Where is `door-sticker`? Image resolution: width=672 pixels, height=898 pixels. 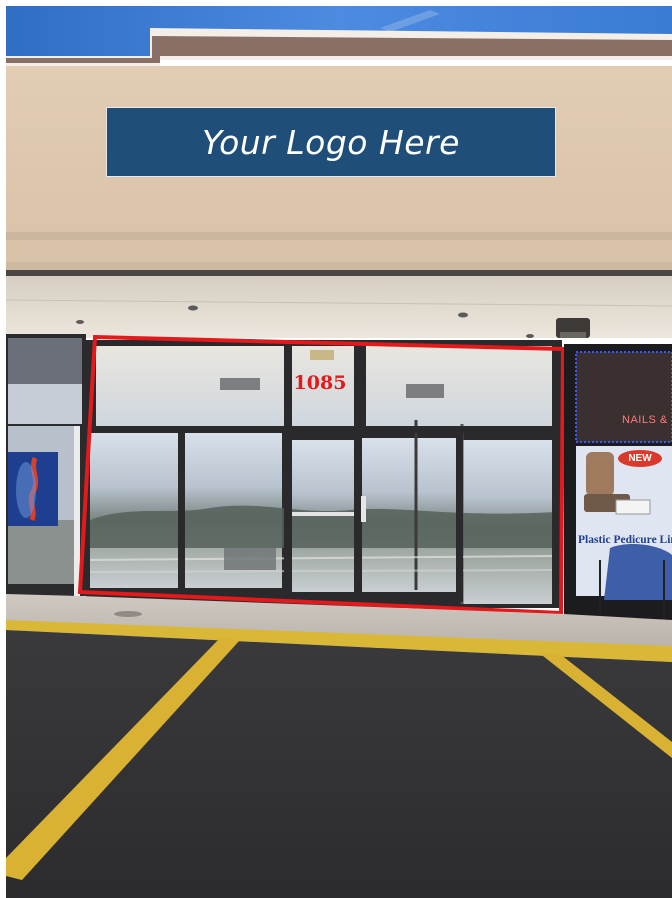 door-sticker is located at coordinates (363, 509).